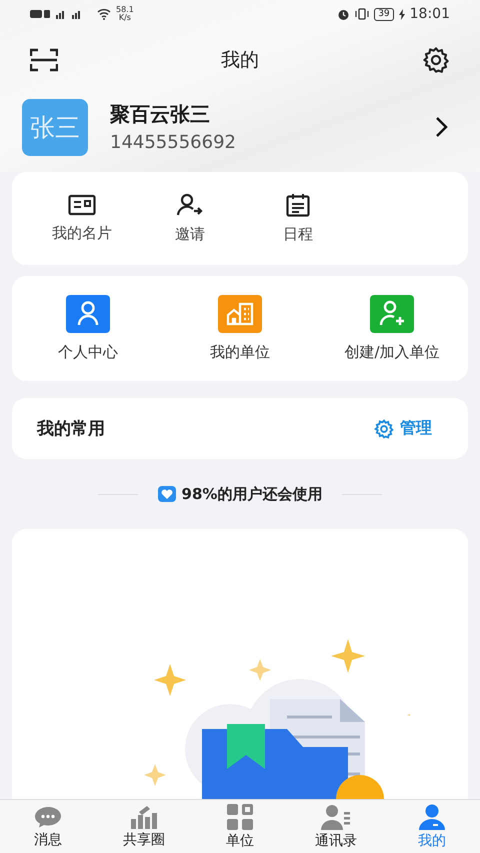 The image size is (480, 853). What do you see at coordinates (298, 218) in the screenshot?
I see `quick-action: 日程` at bounding box center [298, 218].